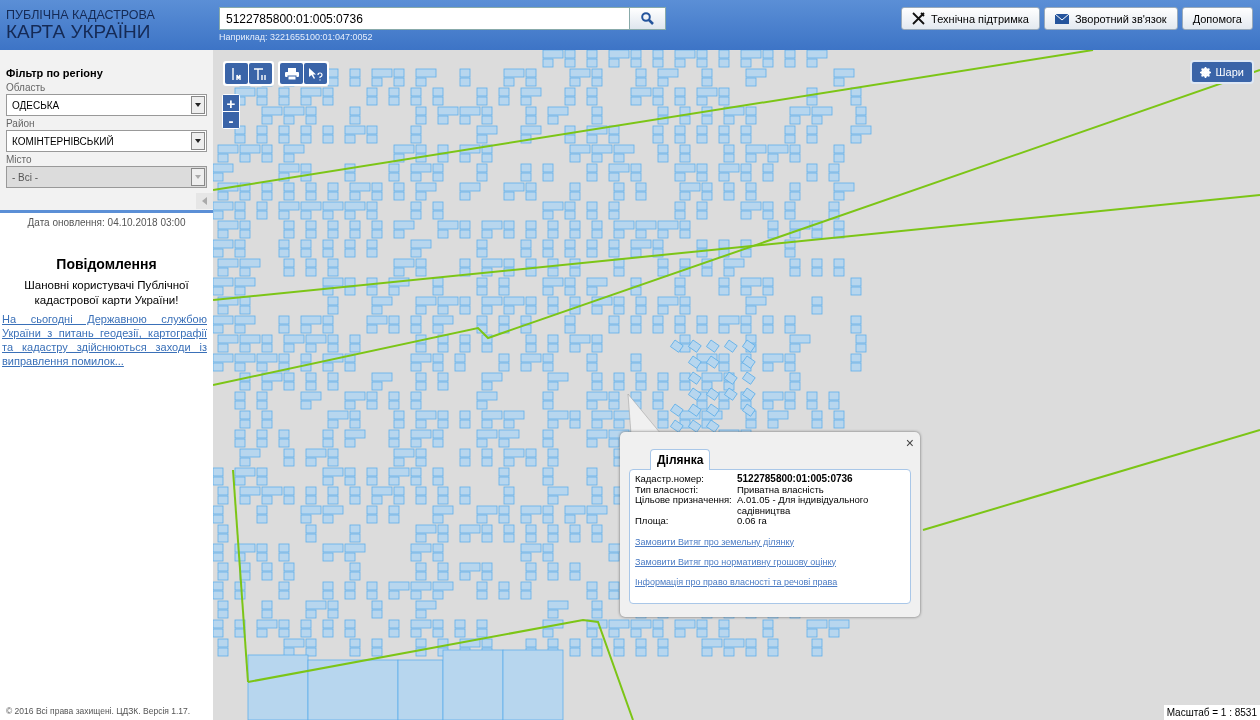 The width and height of the screenshot is (1260, 720). Describe the element at coordinates (106, 105) in the screenshot. I see `region-select: ОДЕСЬКА` at that location.